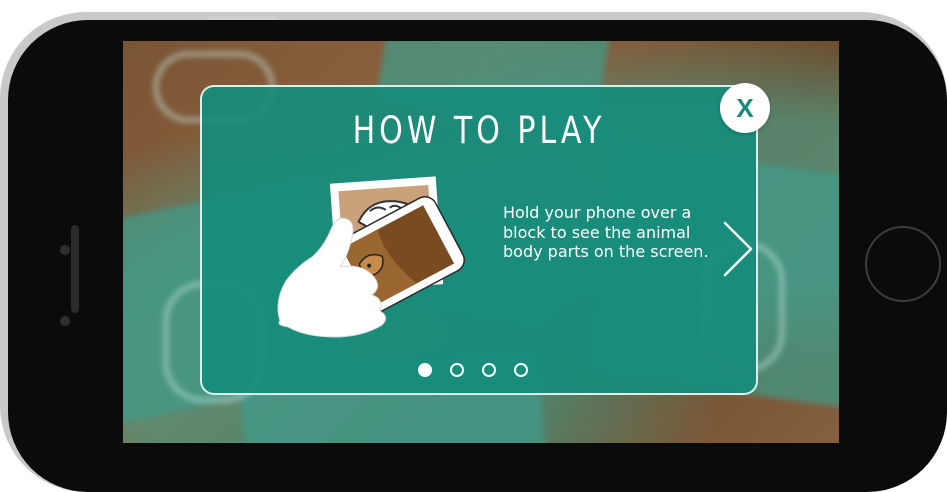  I want to click on sensor, so click(65, 321).